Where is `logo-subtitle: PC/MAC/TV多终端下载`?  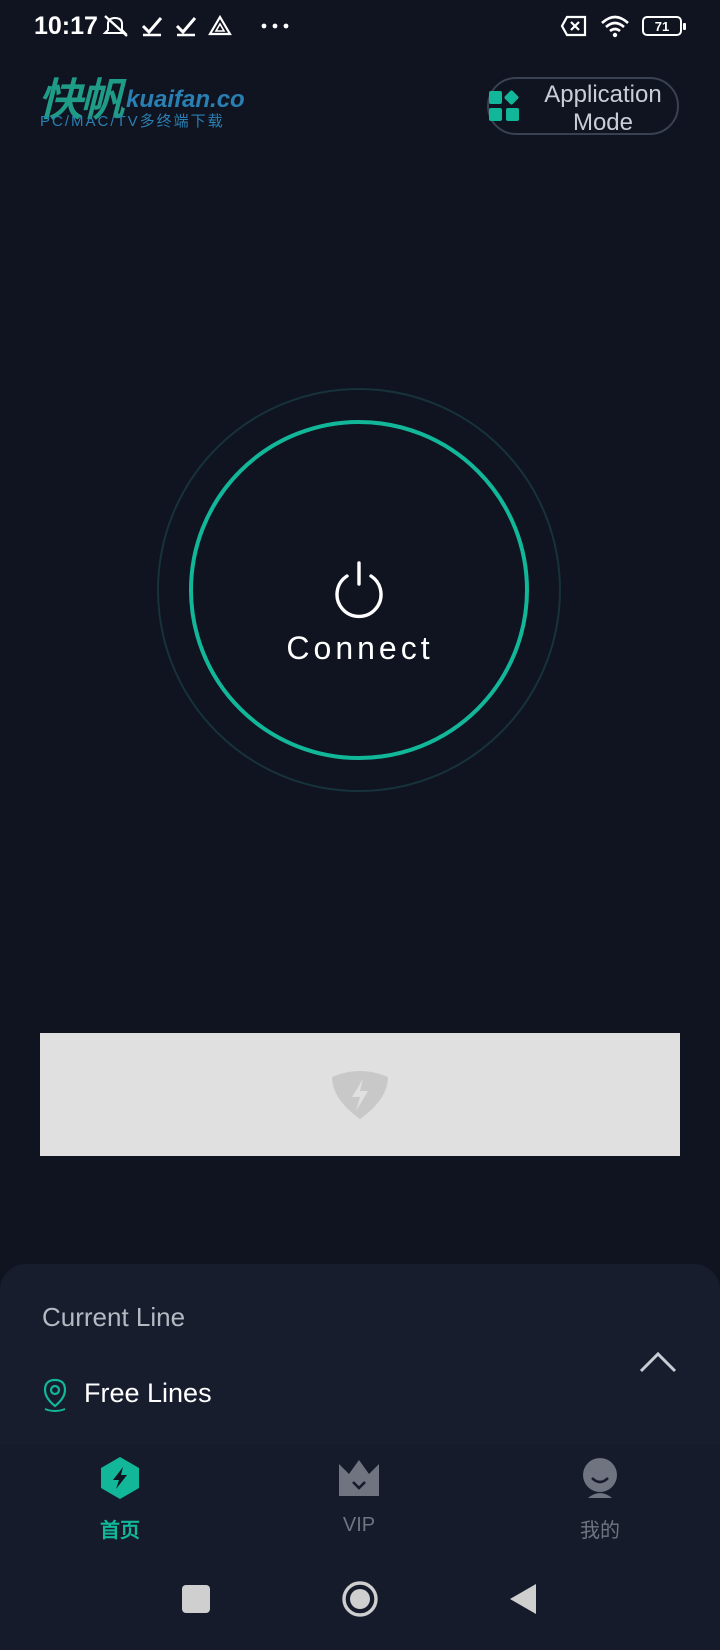 logo-subtitle: PC/MAC/TV多终端下载 is located at coordinates (132, 121).